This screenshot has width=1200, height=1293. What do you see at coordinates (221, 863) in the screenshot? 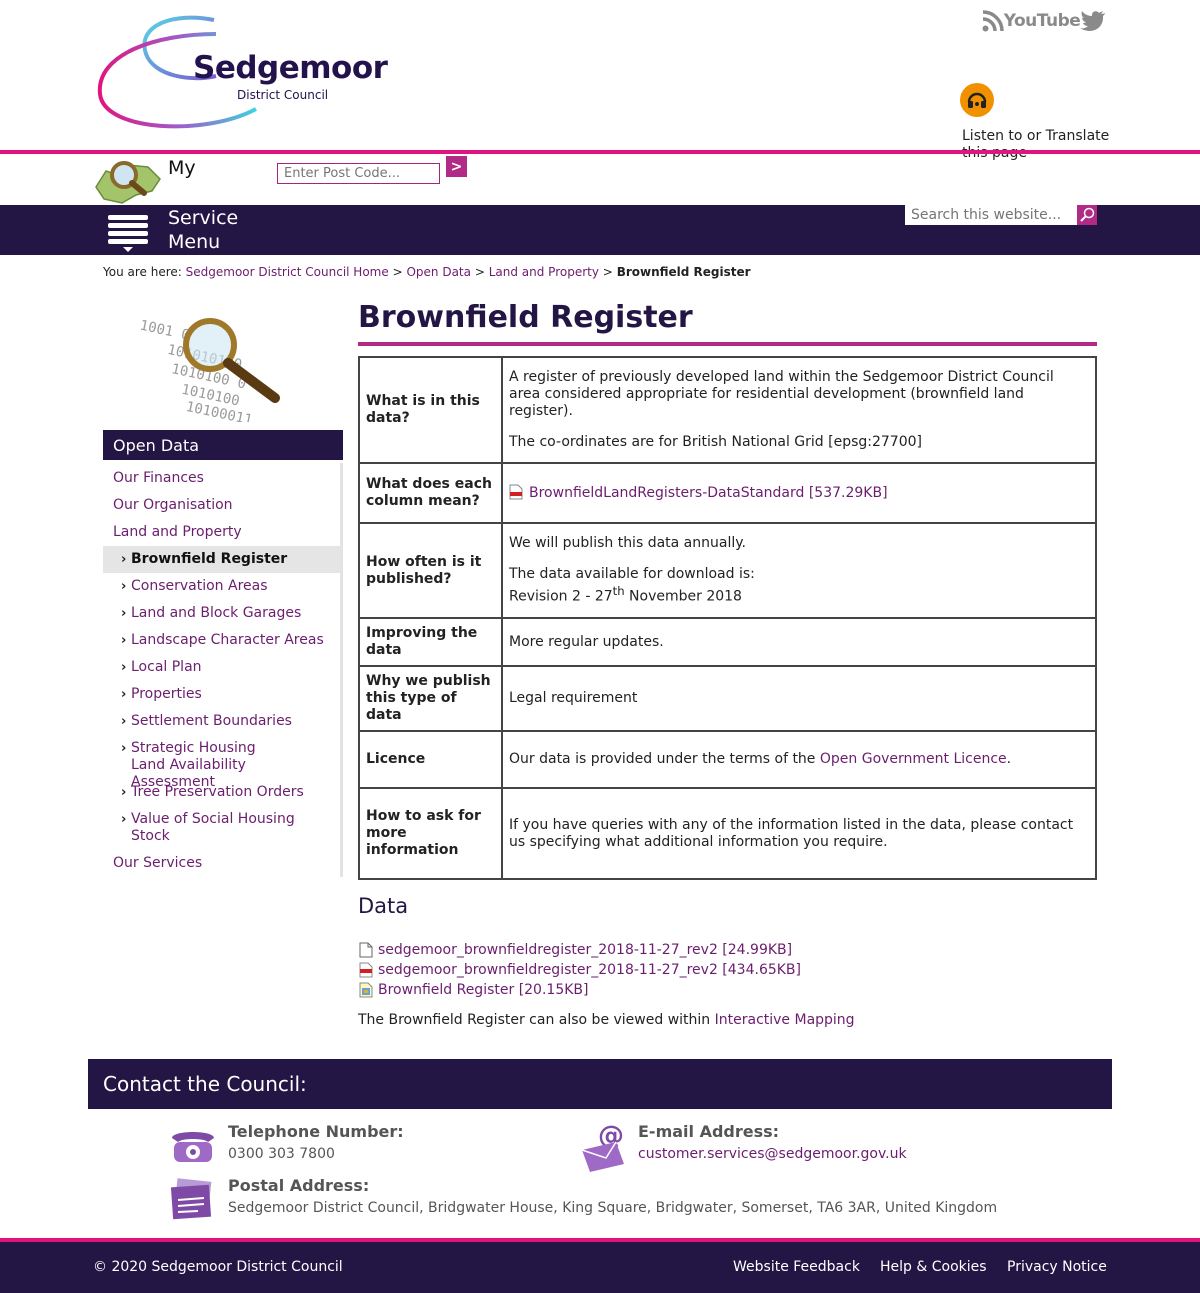
I see `sidebar-item-our-services: Our Services` at bounding box center [221, 863].